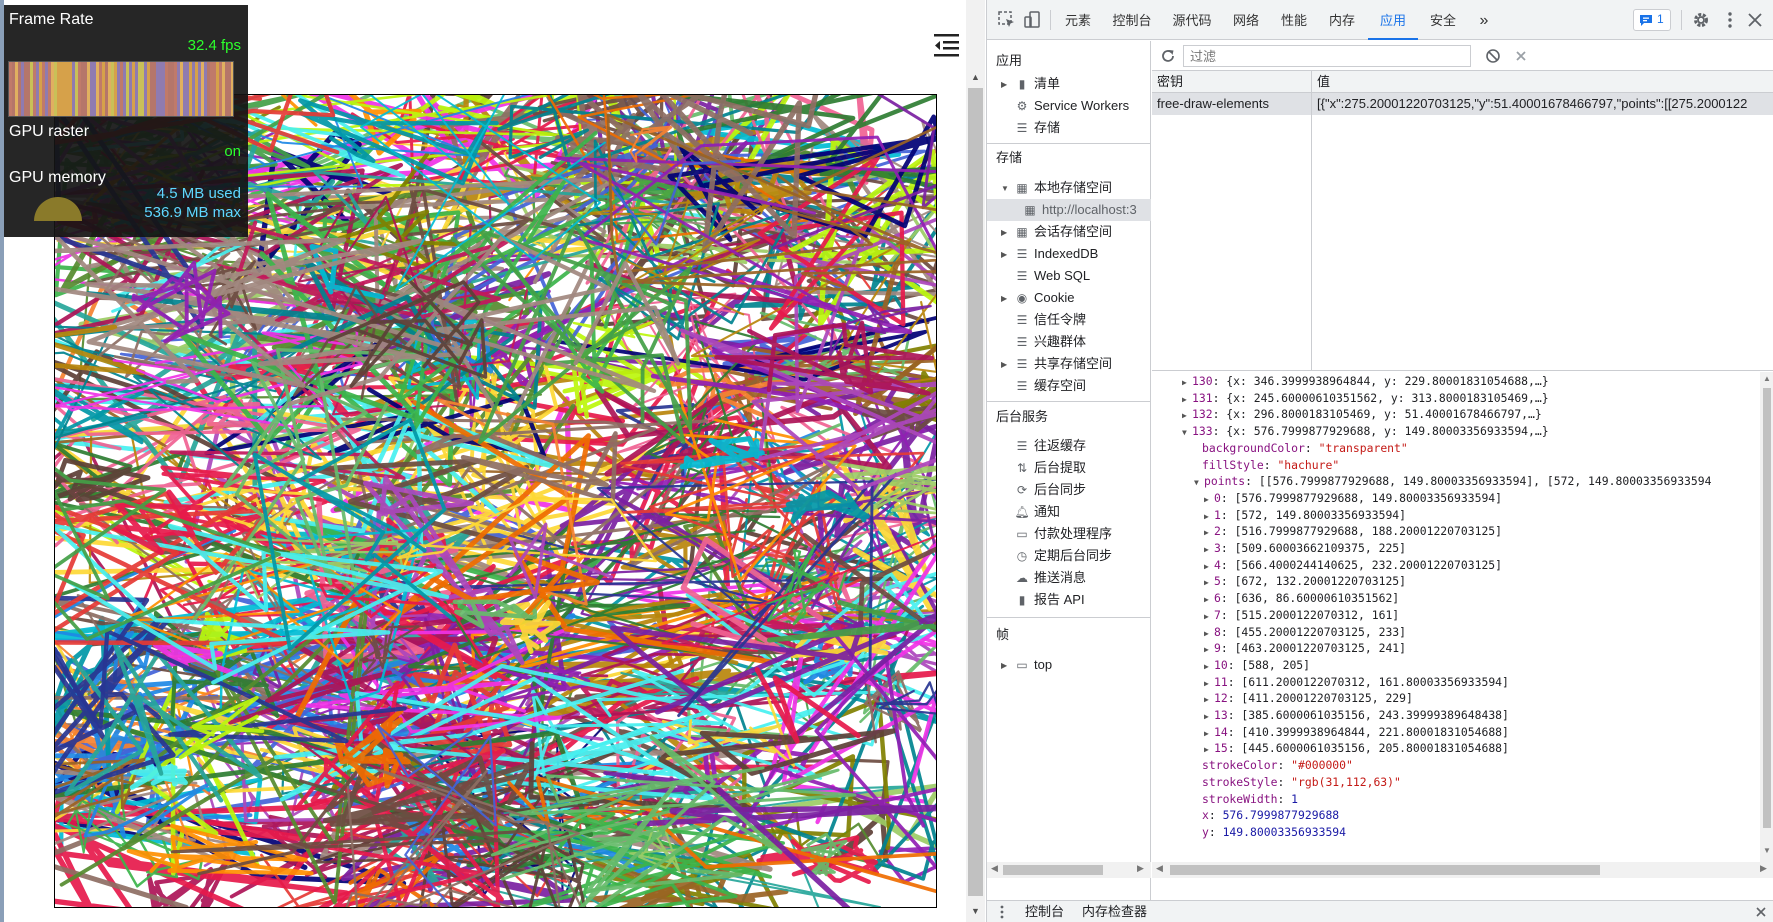  Describe the element at coordinates (1701, 20) in the screenshot. I see `settings-gear-icon` at that location.